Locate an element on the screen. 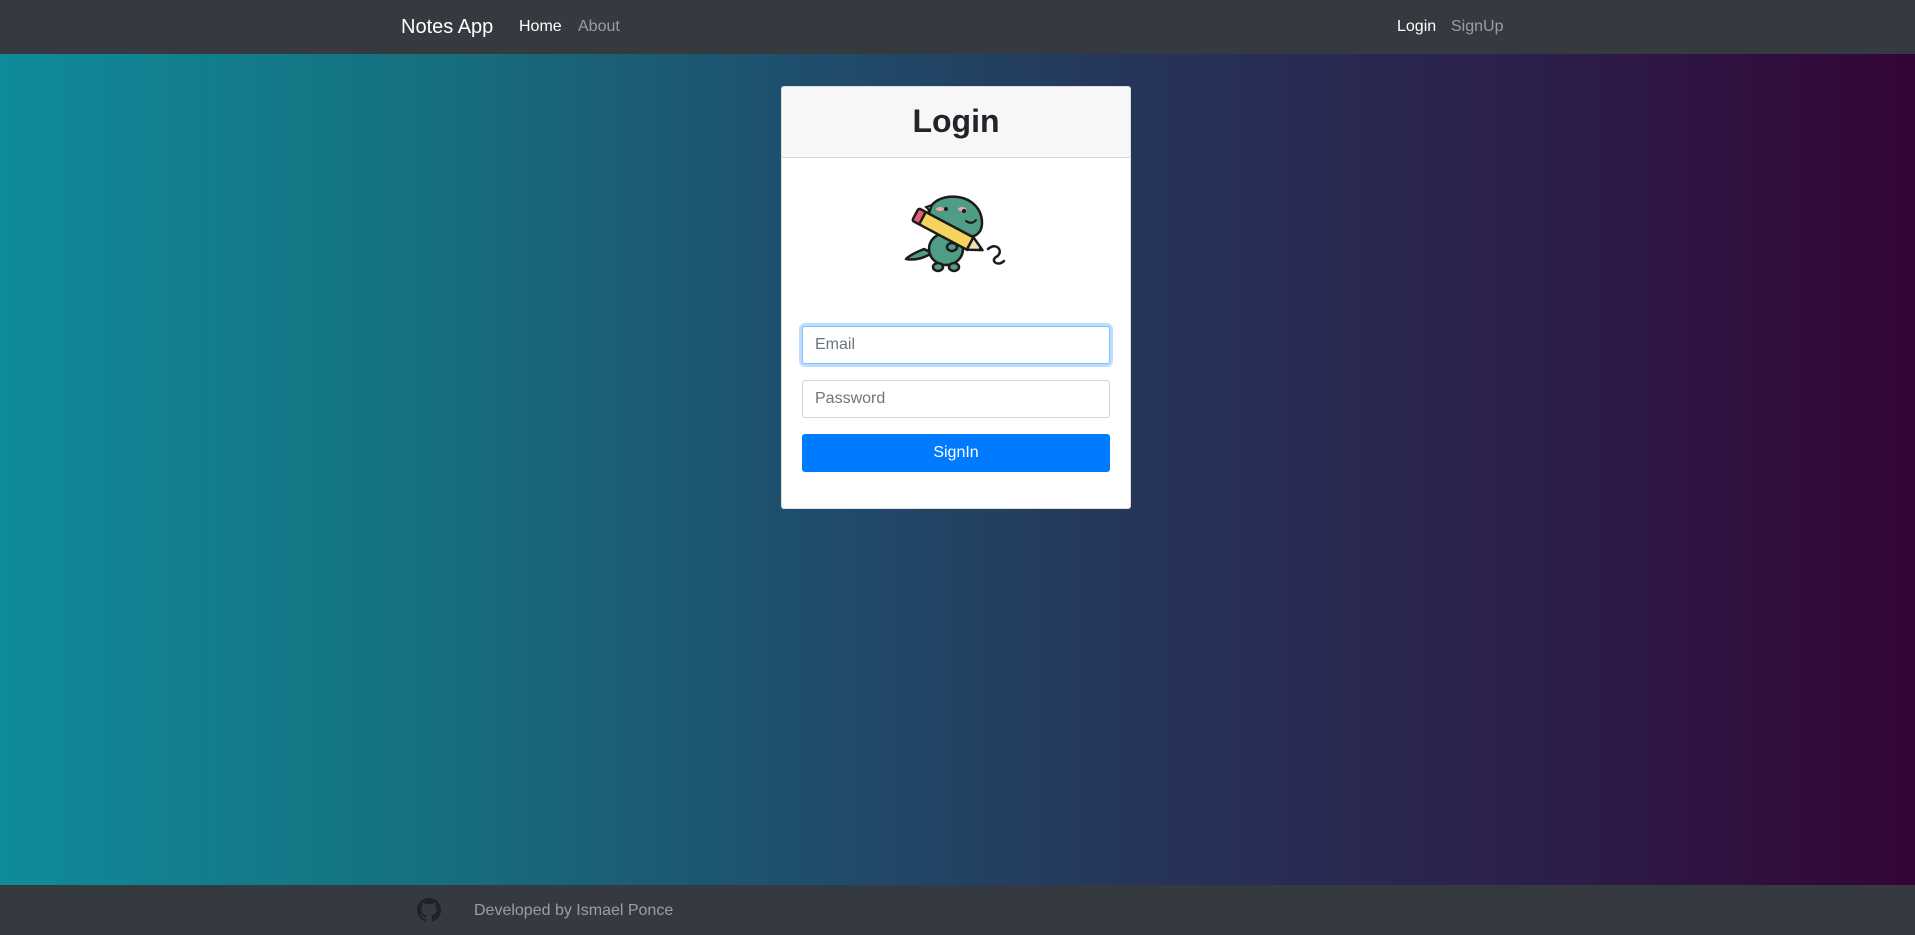 The height and width of the screenshot is (935, 1915). footer-credit-text: Developed by Ismael Ponce is located at coordinates (574, 910).